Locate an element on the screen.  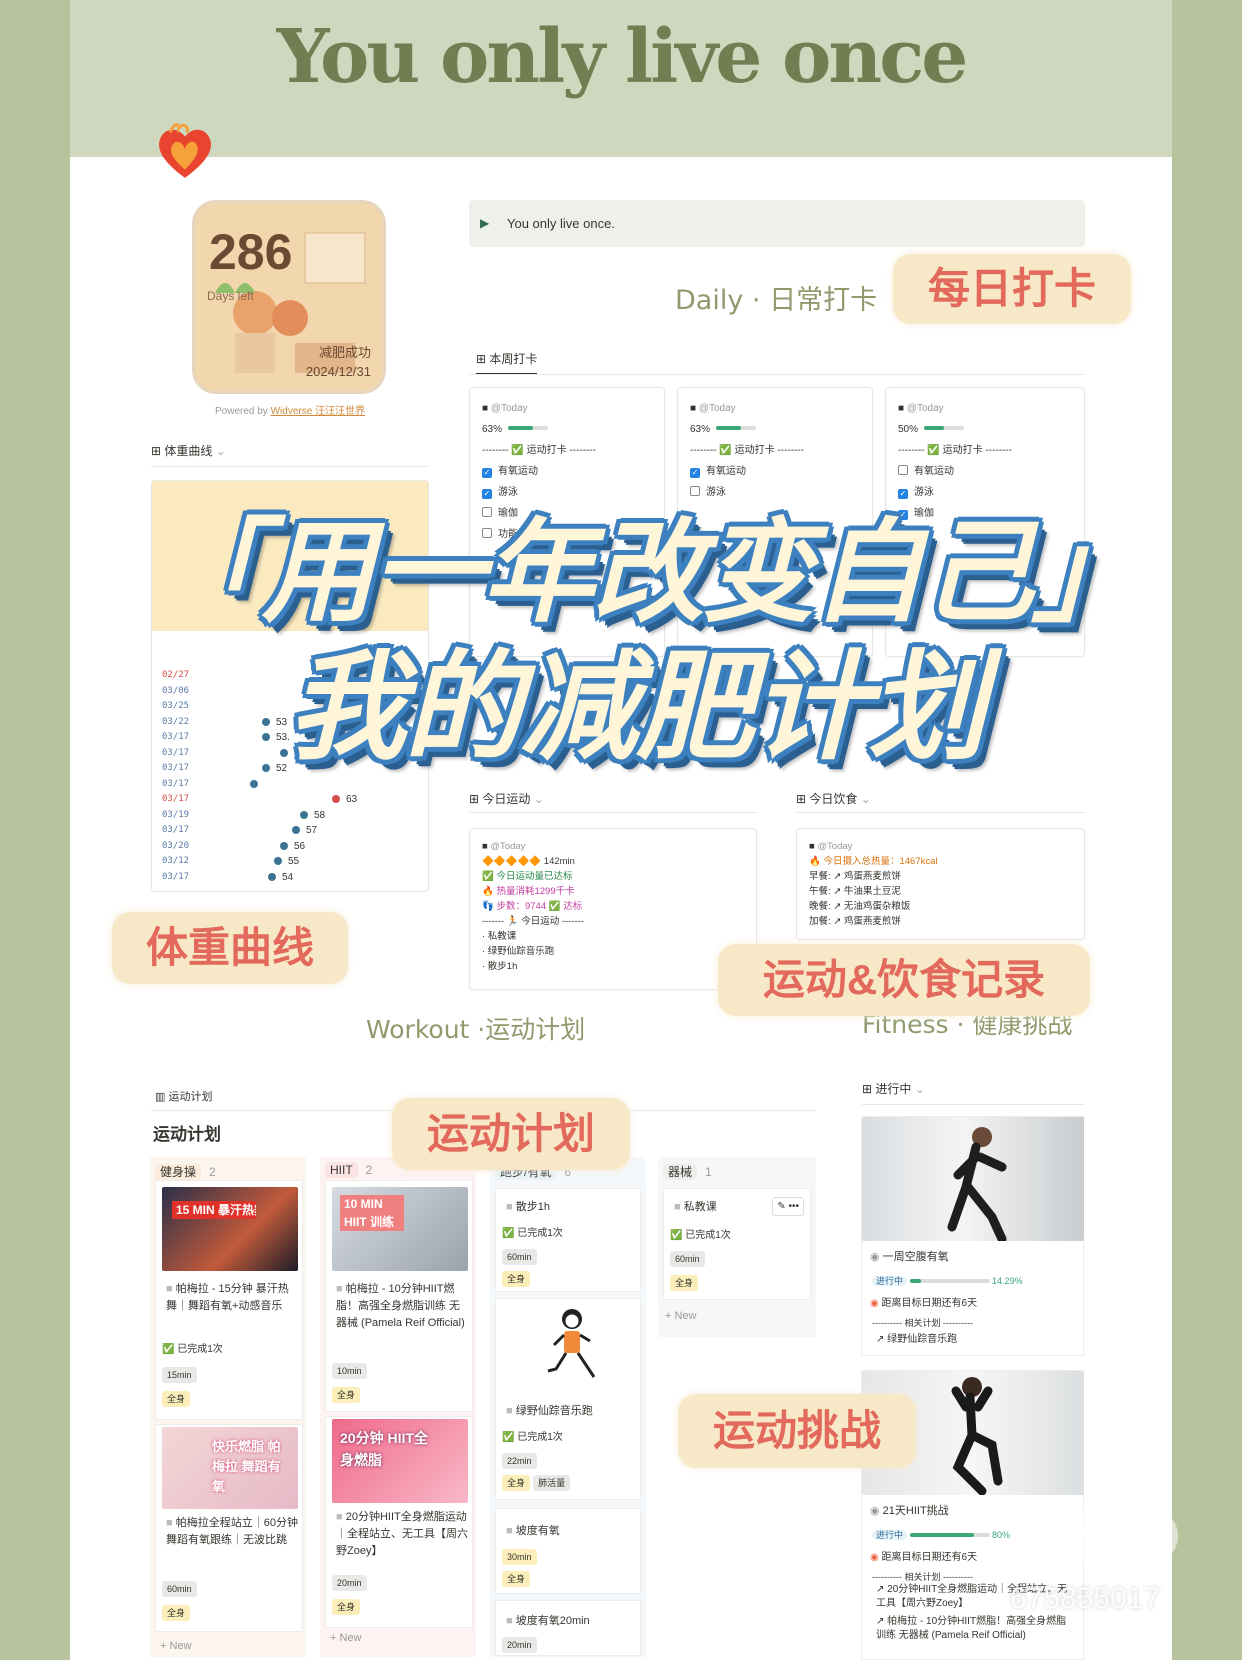
card-title-text: 帕梅拉全程站立｜60分钟舞蹈有氧跟练｜无波比跳 is located at coordinates (232, 1531).